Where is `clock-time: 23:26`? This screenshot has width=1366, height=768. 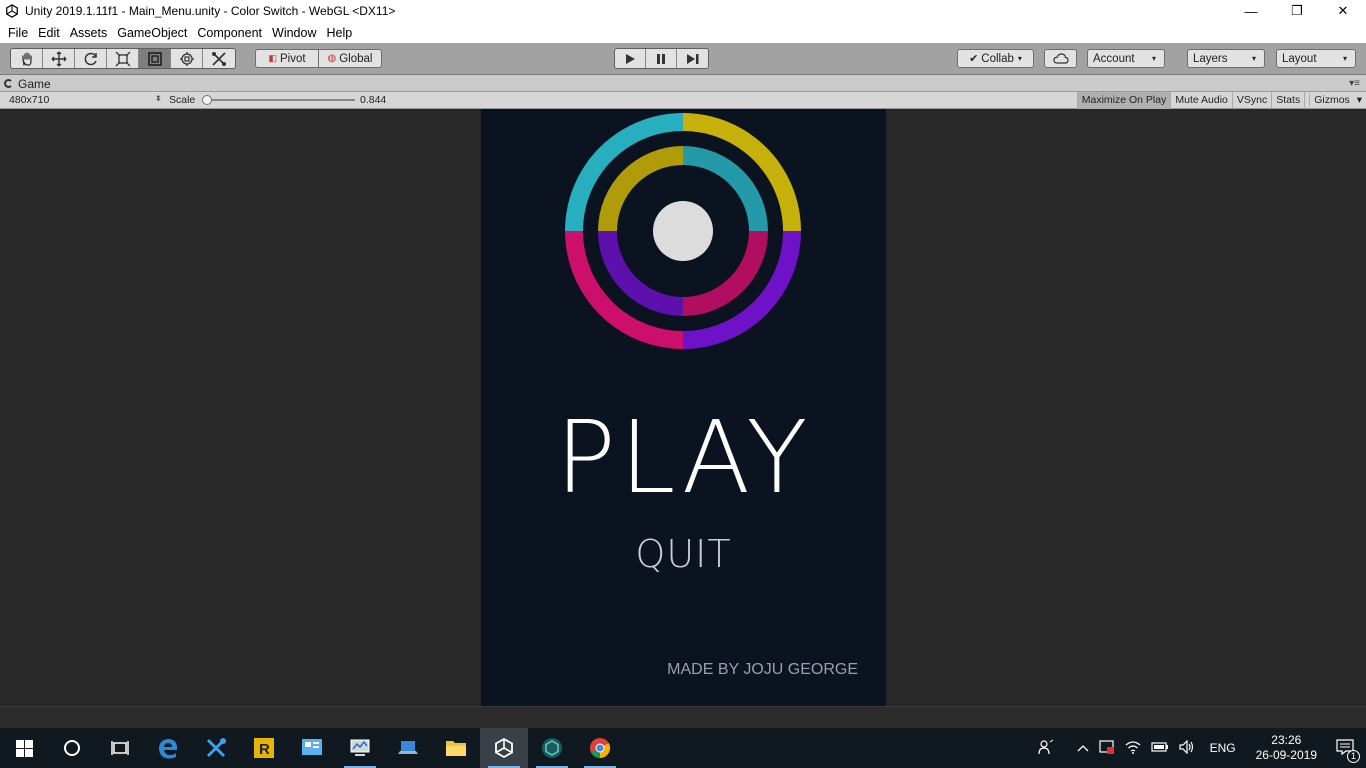 clock-time: 23:26 is located at coordinates (1286, 740).